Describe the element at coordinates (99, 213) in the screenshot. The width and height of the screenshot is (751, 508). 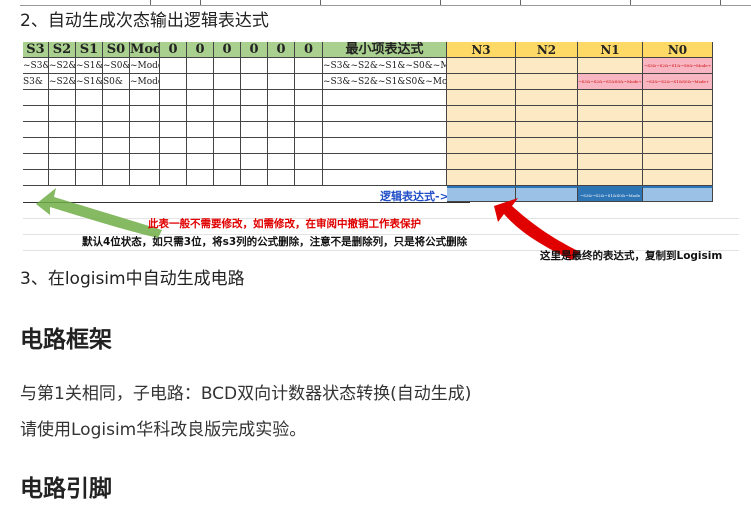
I see `green-arrow` at that location.